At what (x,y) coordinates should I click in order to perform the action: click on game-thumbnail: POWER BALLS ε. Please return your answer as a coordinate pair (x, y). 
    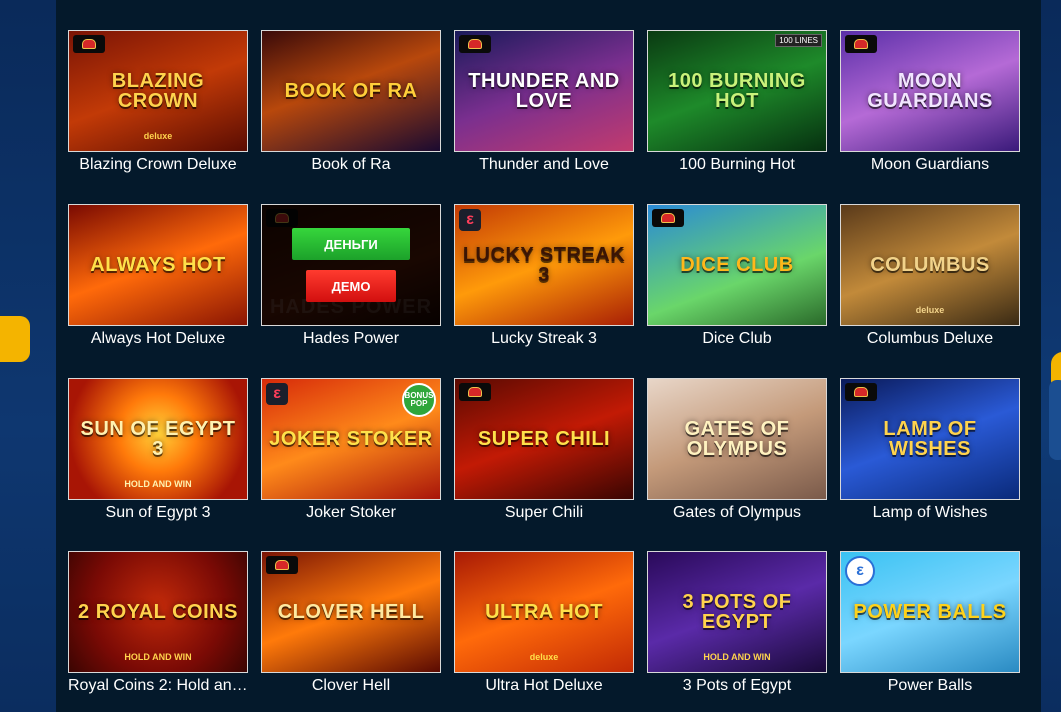
    Looking at the image, I should click on (930, 612).